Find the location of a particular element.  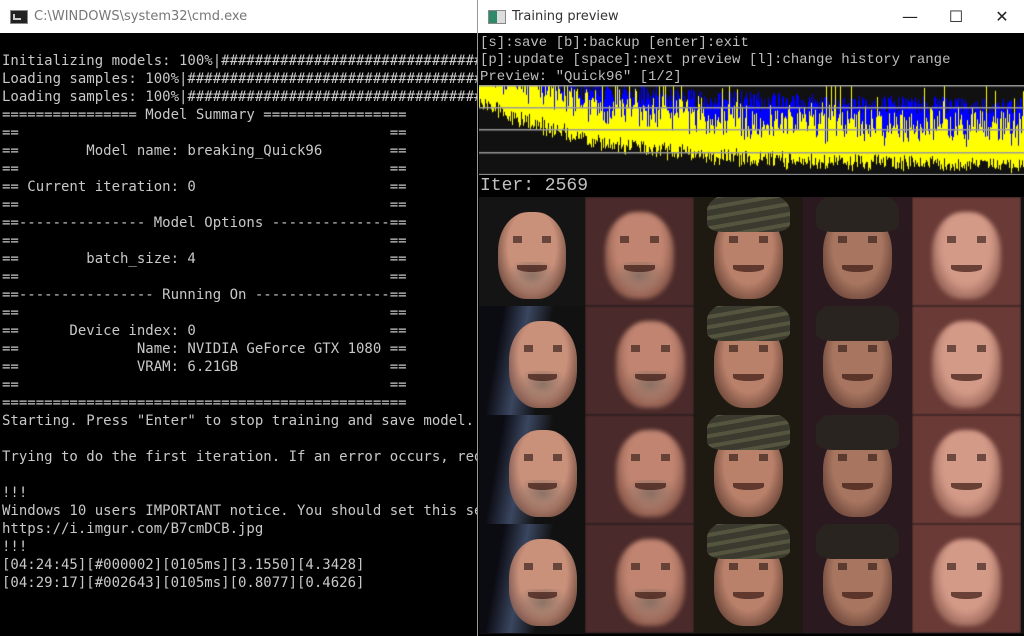

help-line-keys: [s]:save [b]:backup [enter]:exit is located at coordinates (614, 43).